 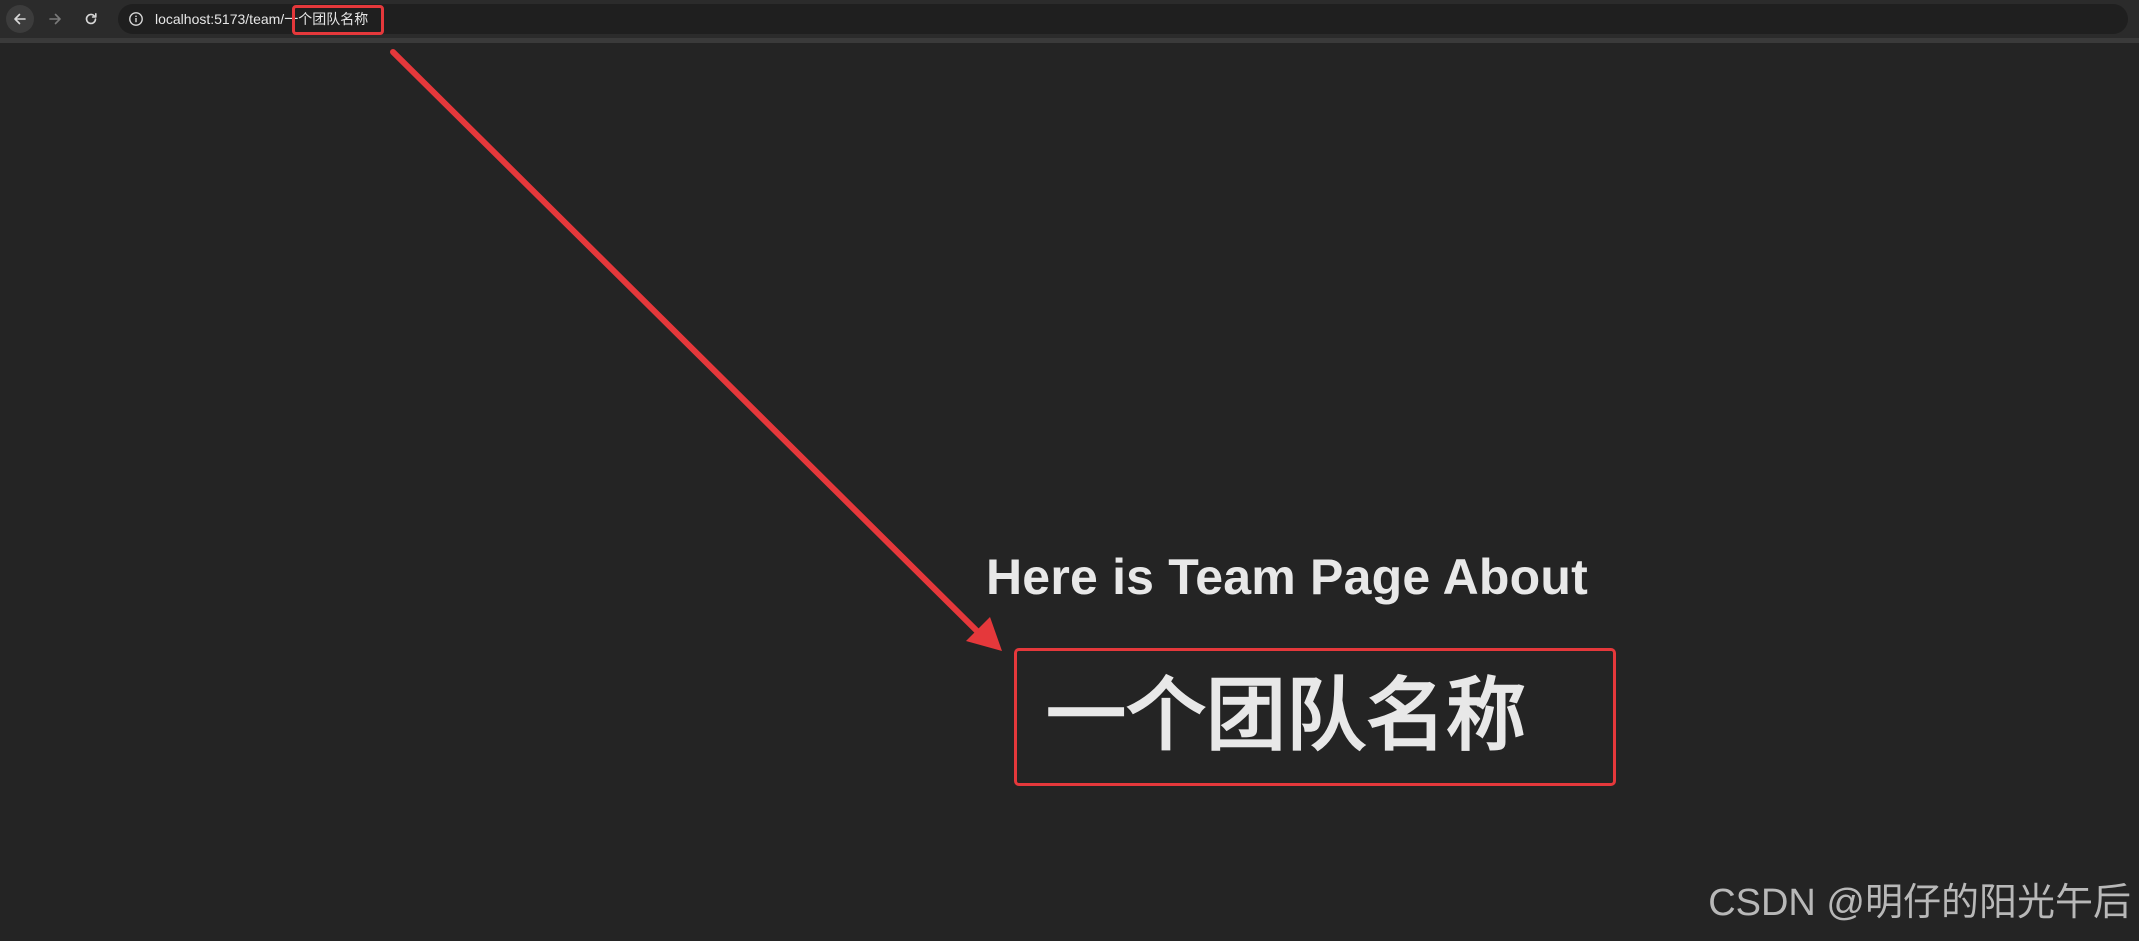 I want to click on page-heading: Here is Team Page About, so click(x=1287, y=577).